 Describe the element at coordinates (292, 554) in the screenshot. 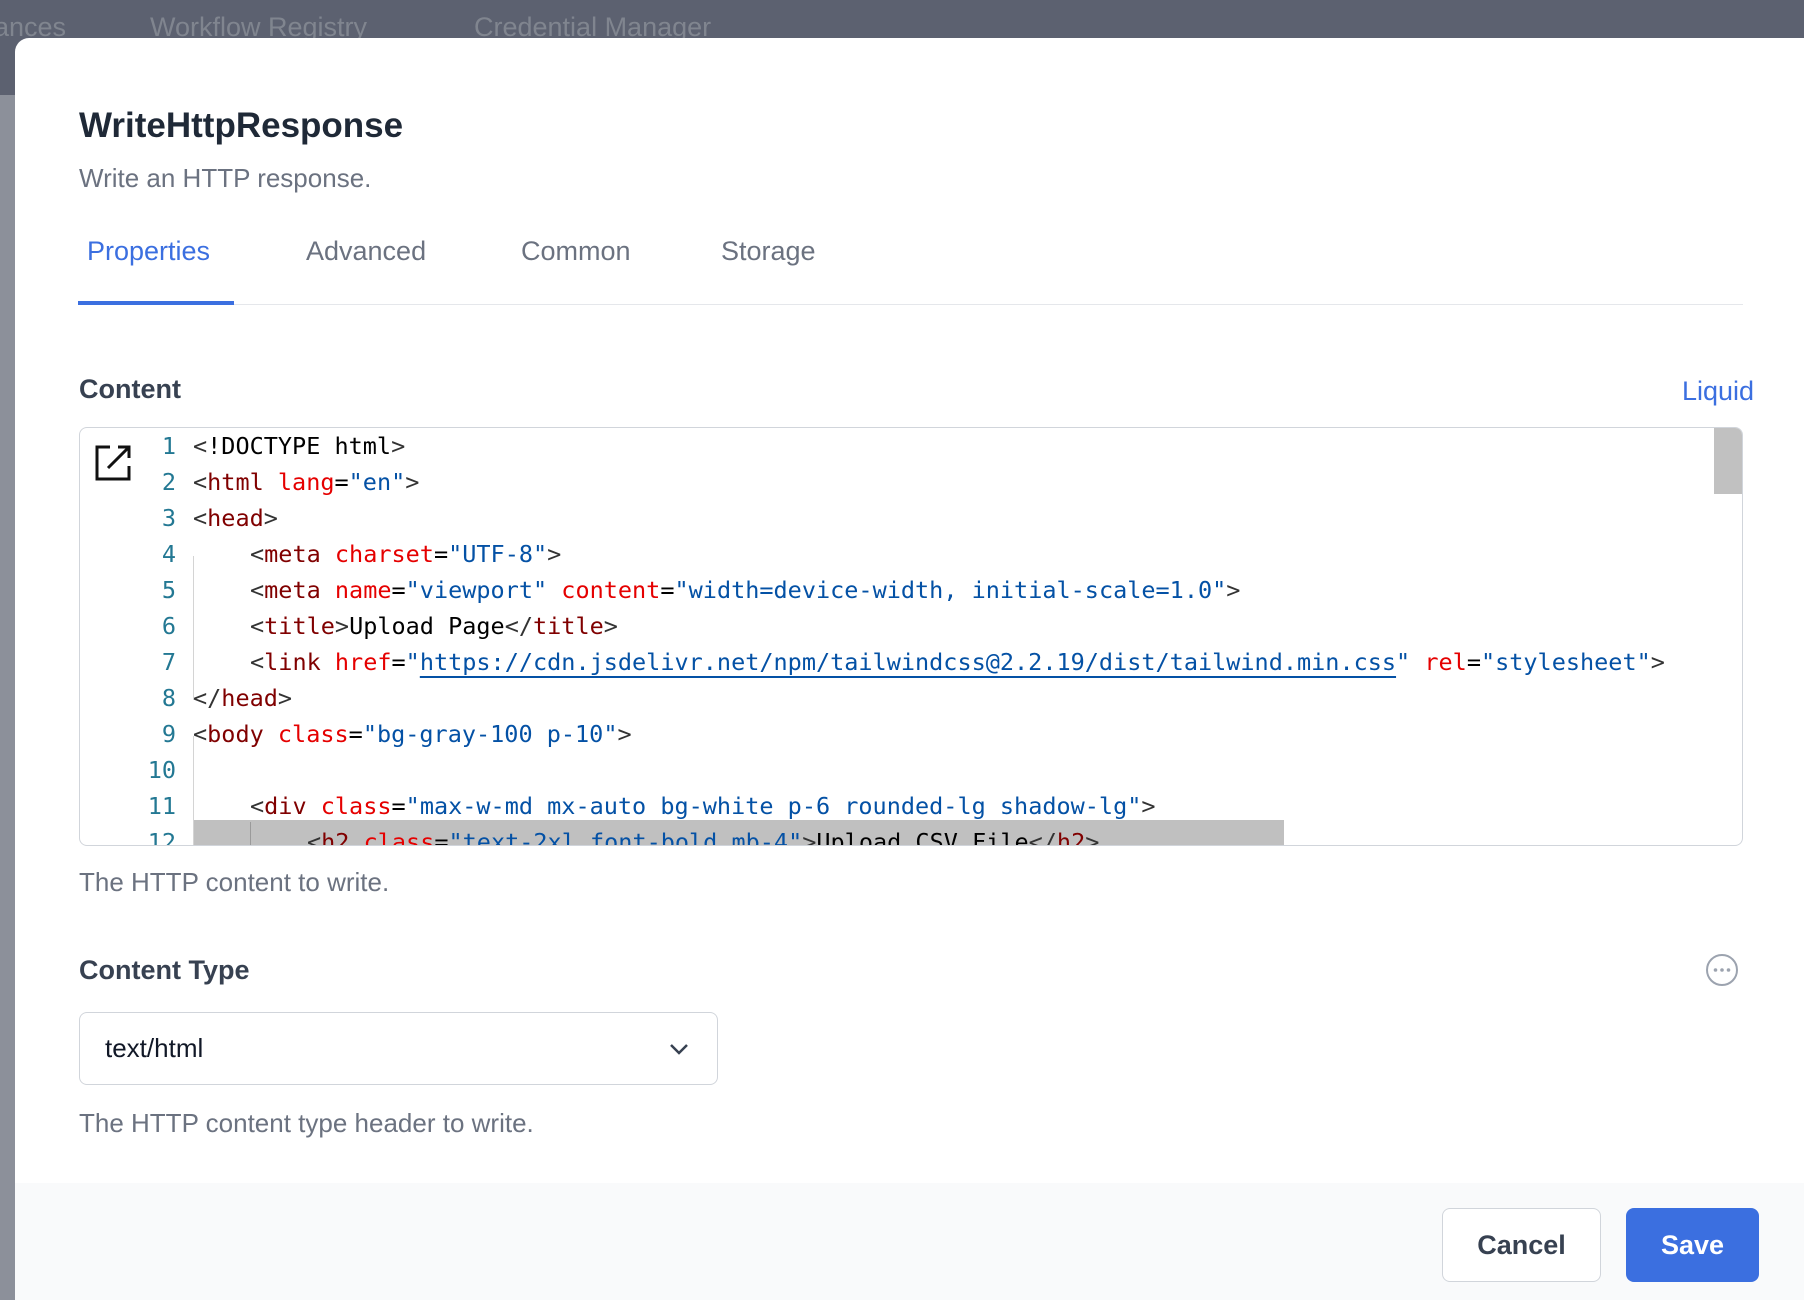

I see `code-token-tag: meta` at that location.